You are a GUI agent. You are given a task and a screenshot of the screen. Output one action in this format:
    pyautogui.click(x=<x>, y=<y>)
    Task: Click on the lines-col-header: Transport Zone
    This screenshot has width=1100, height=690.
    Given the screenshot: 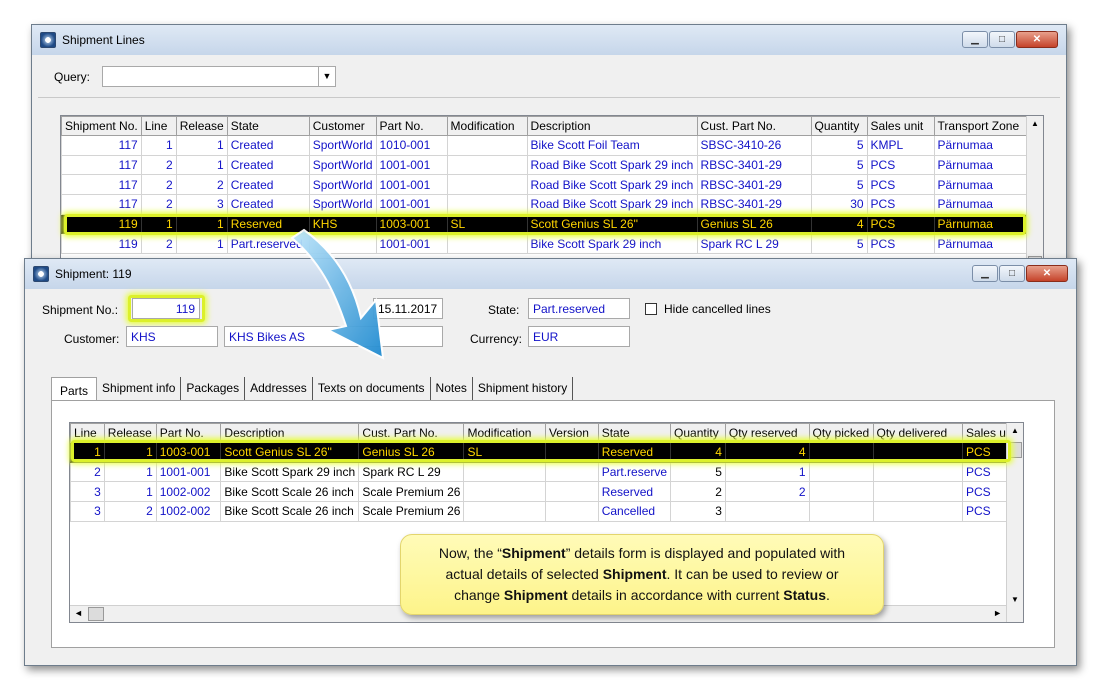 What is the action you would take?
    pyautogui.click(x=984, y=126)
    